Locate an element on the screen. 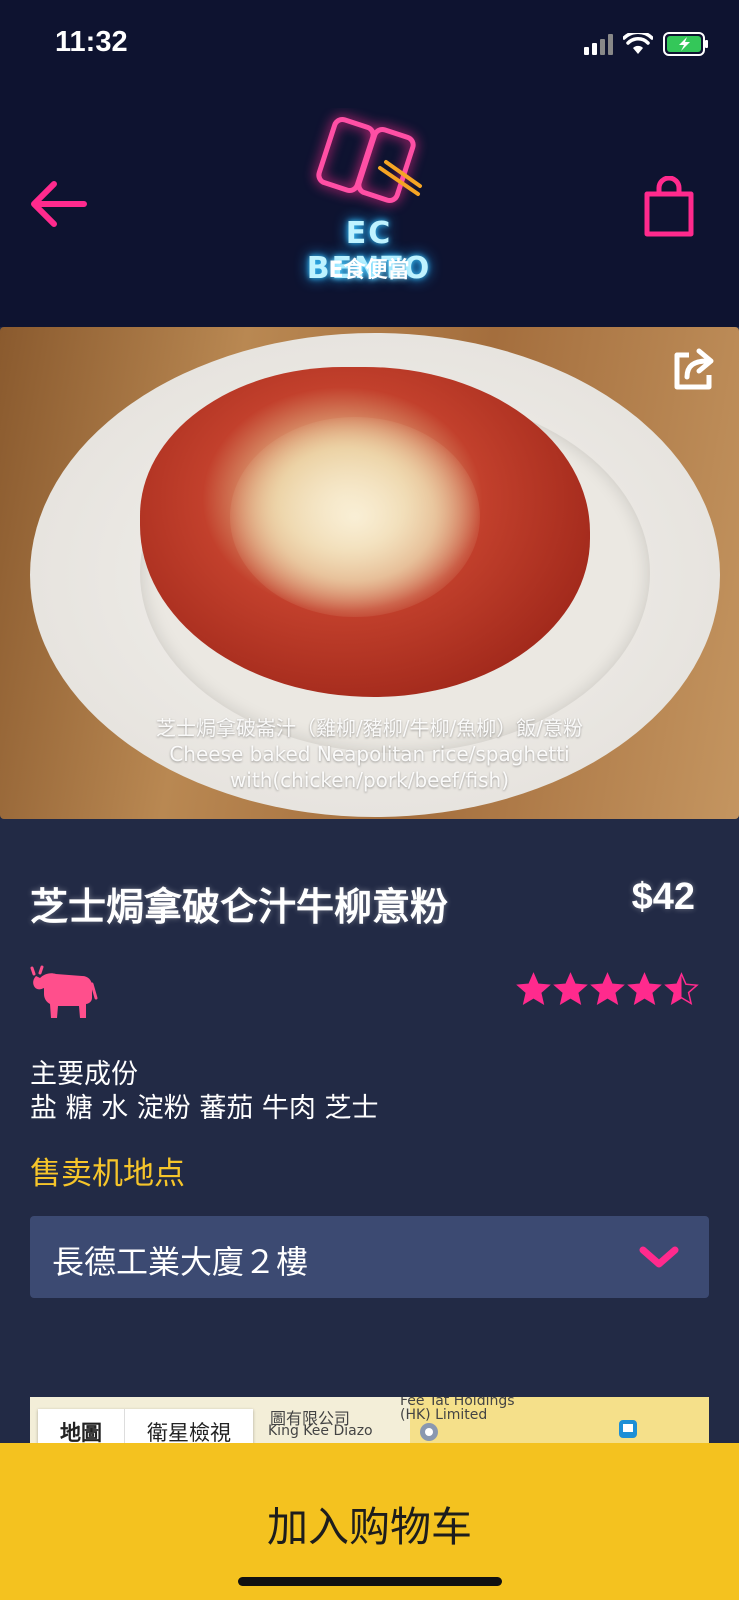 This screenshot has width=739, height=1600. map-type-tabs: 地圖 衛星檢視 is located at coordinates (145, 1426).